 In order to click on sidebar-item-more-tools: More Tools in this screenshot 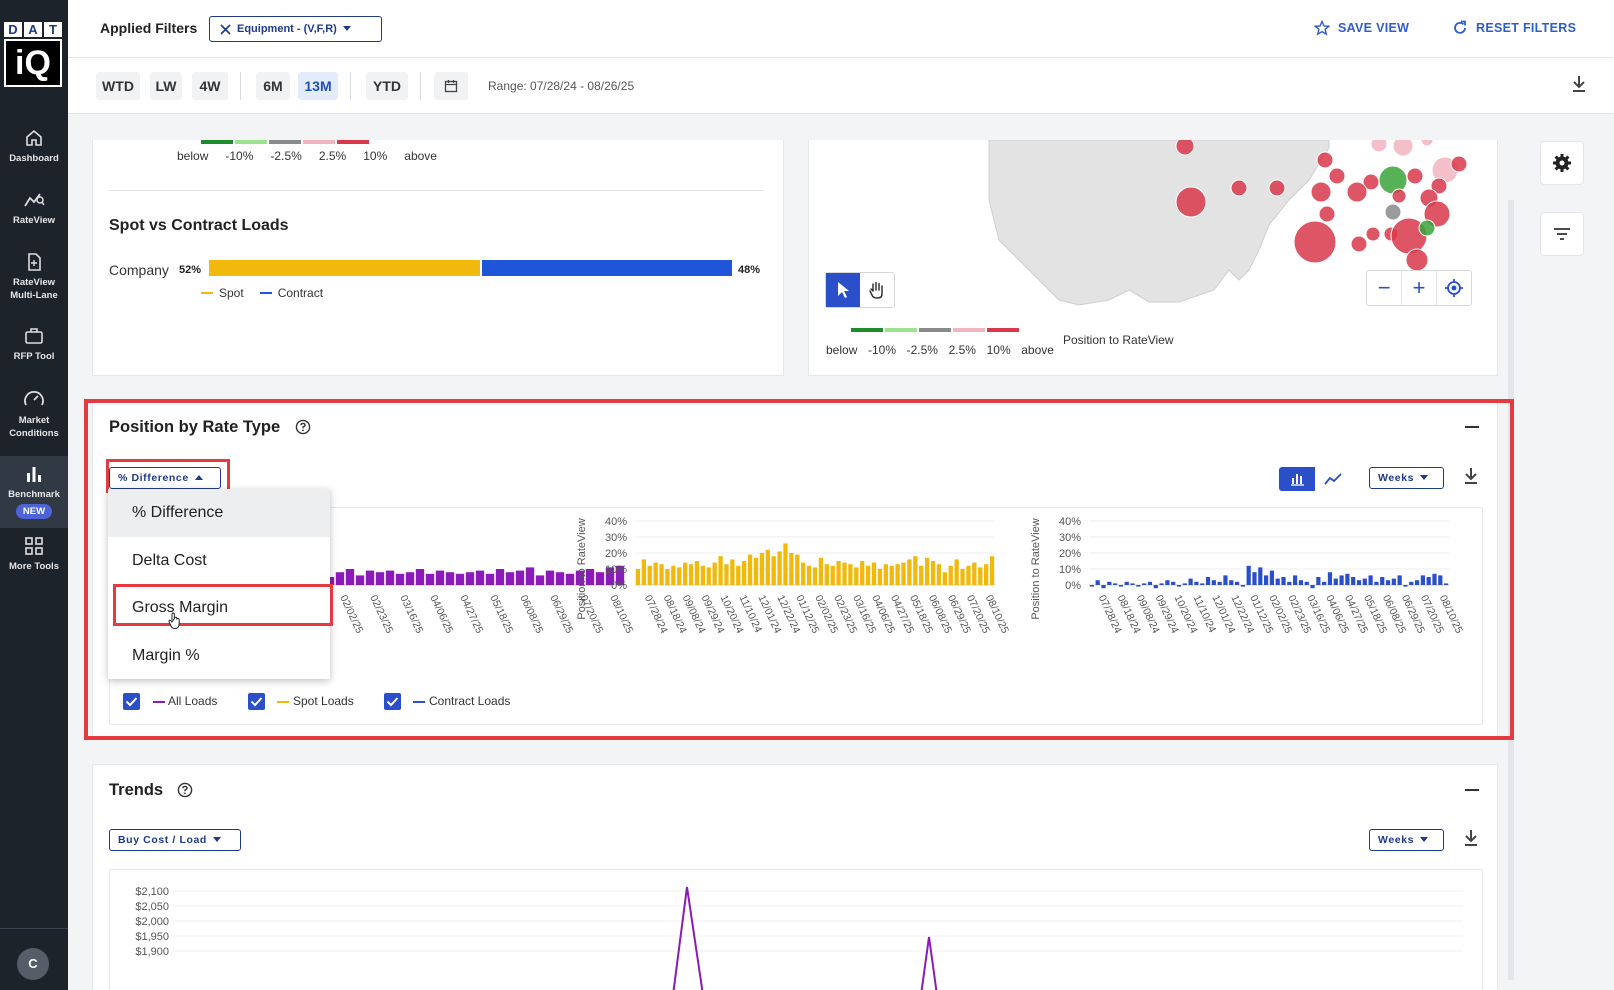, I will do `click(34, 554)`.